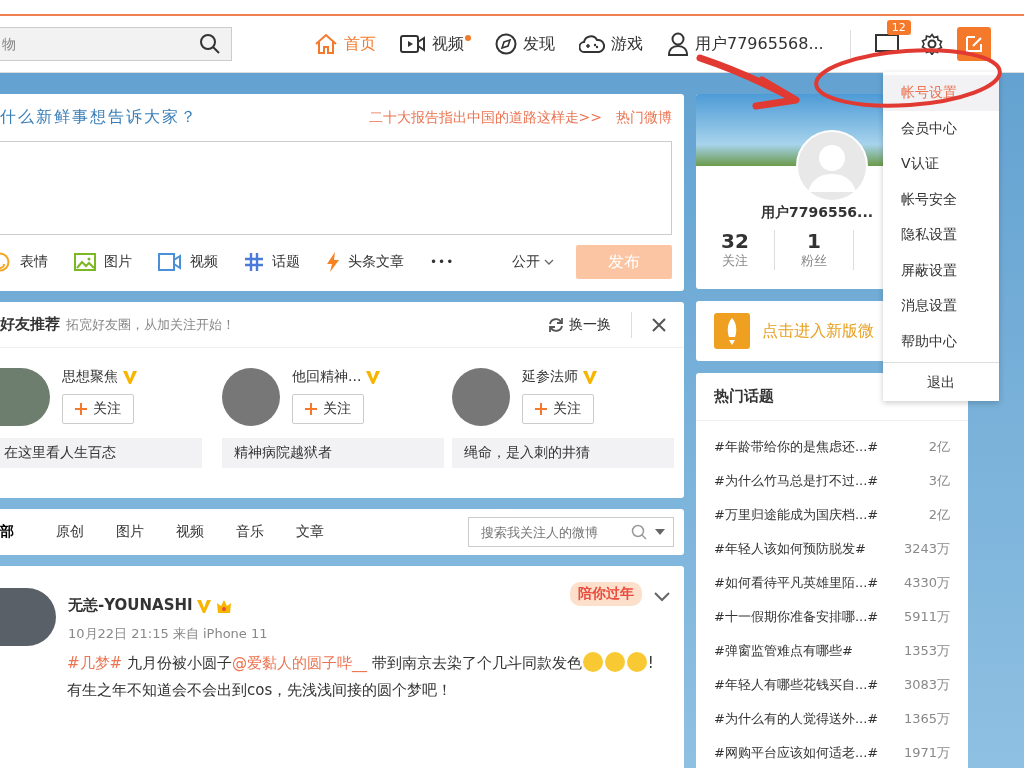 This screenshot has width=1024, height=768. Describe the element at coordinates (939, 481) in the screenshot. I see `topic-count: 3亿` at that location.